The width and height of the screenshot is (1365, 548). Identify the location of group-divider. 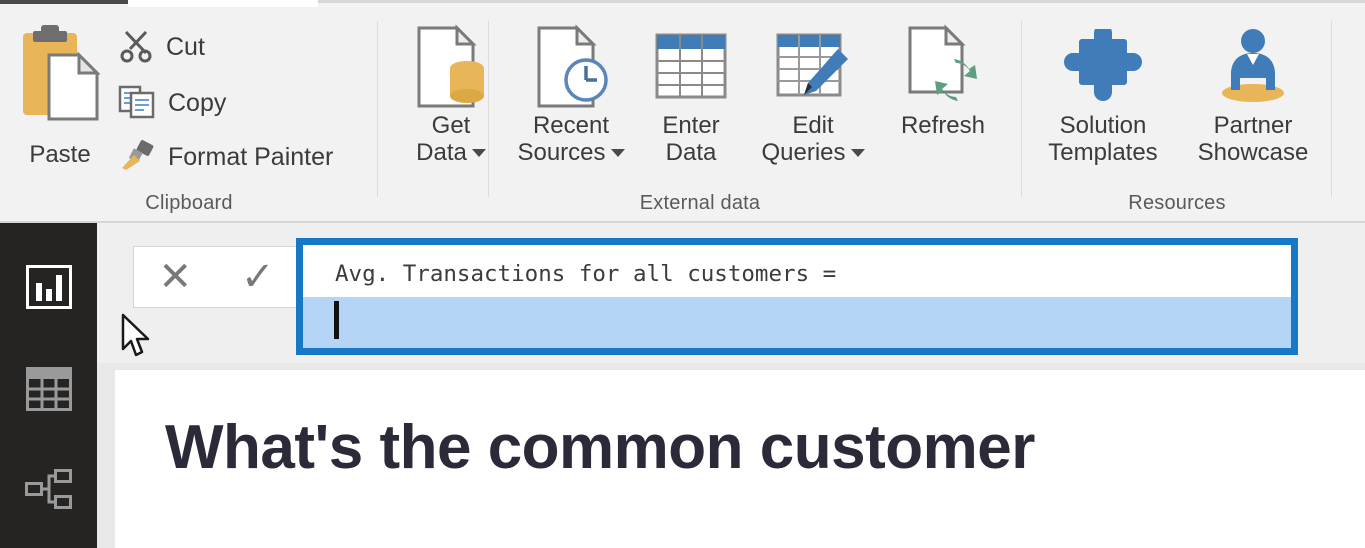
(488, 109).